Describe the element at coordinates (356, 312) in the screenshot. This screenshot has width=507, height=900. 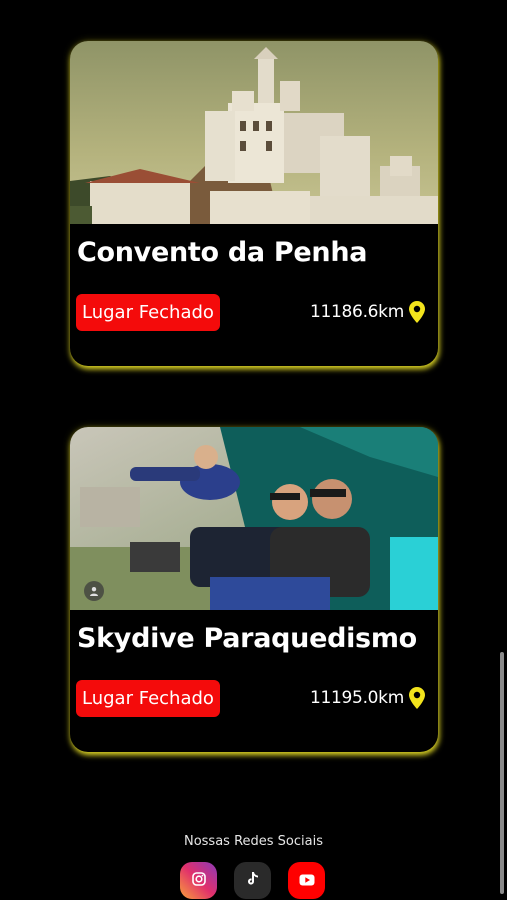
I see `distance-value: 11186.6km` at that location.